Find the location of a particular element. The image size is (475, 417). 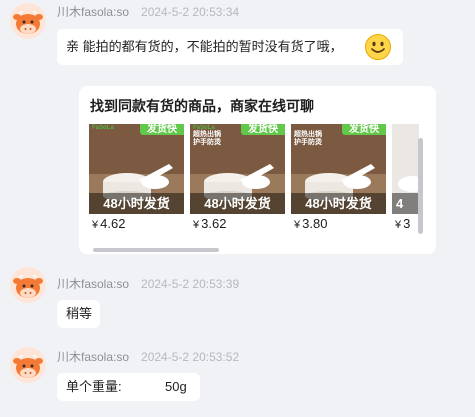

product-thumbnail: FaSoLa 发货快 48小时发货 is located at coordinates (136, 169).